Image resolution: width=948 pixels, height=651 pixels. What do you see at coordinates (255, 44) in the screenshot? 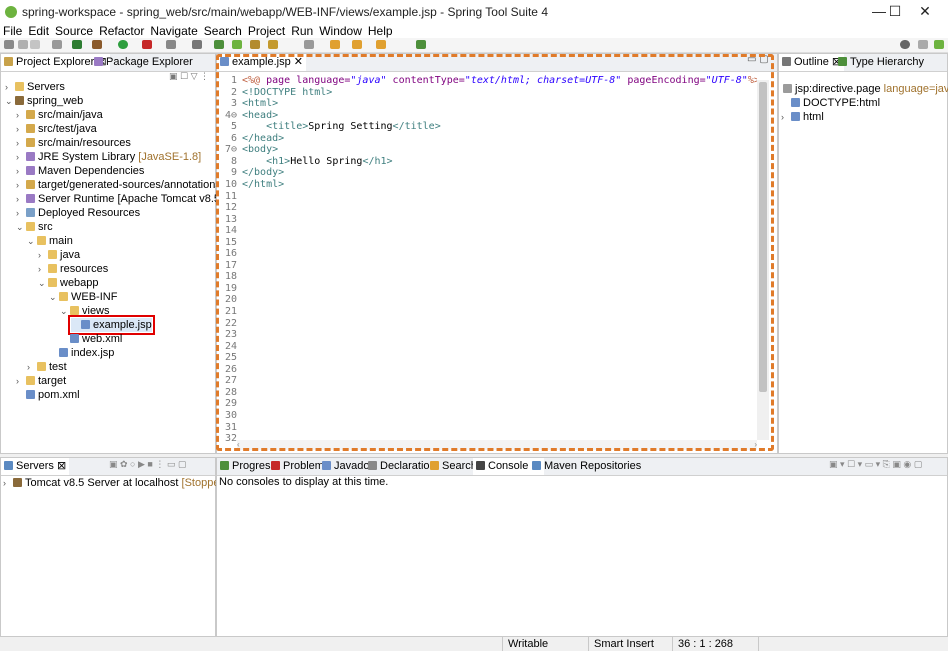
I see `open-type-icon` at bounding box center [255, 44].